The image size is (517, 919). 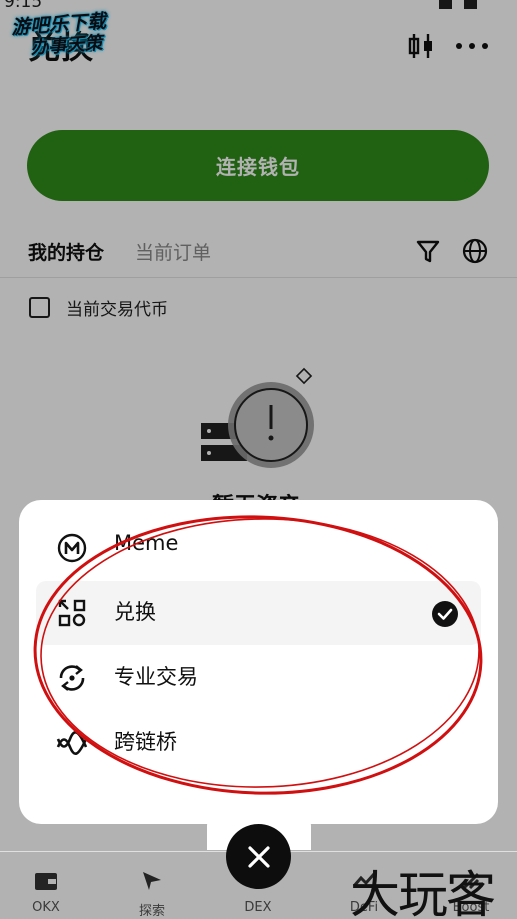 I want to click on menu-item-label: Meme, so click(x=146, y=543).